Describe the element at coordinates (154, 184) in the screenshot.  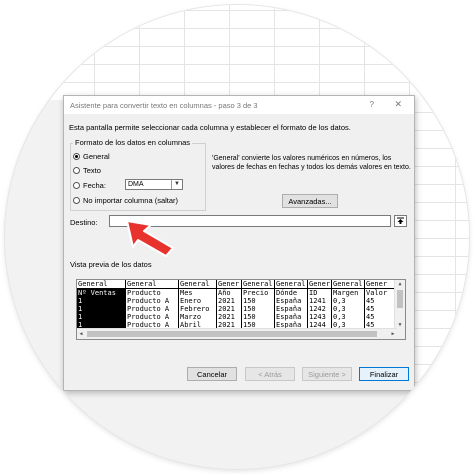
I see `date-format-select: DMA ▼` at that location.